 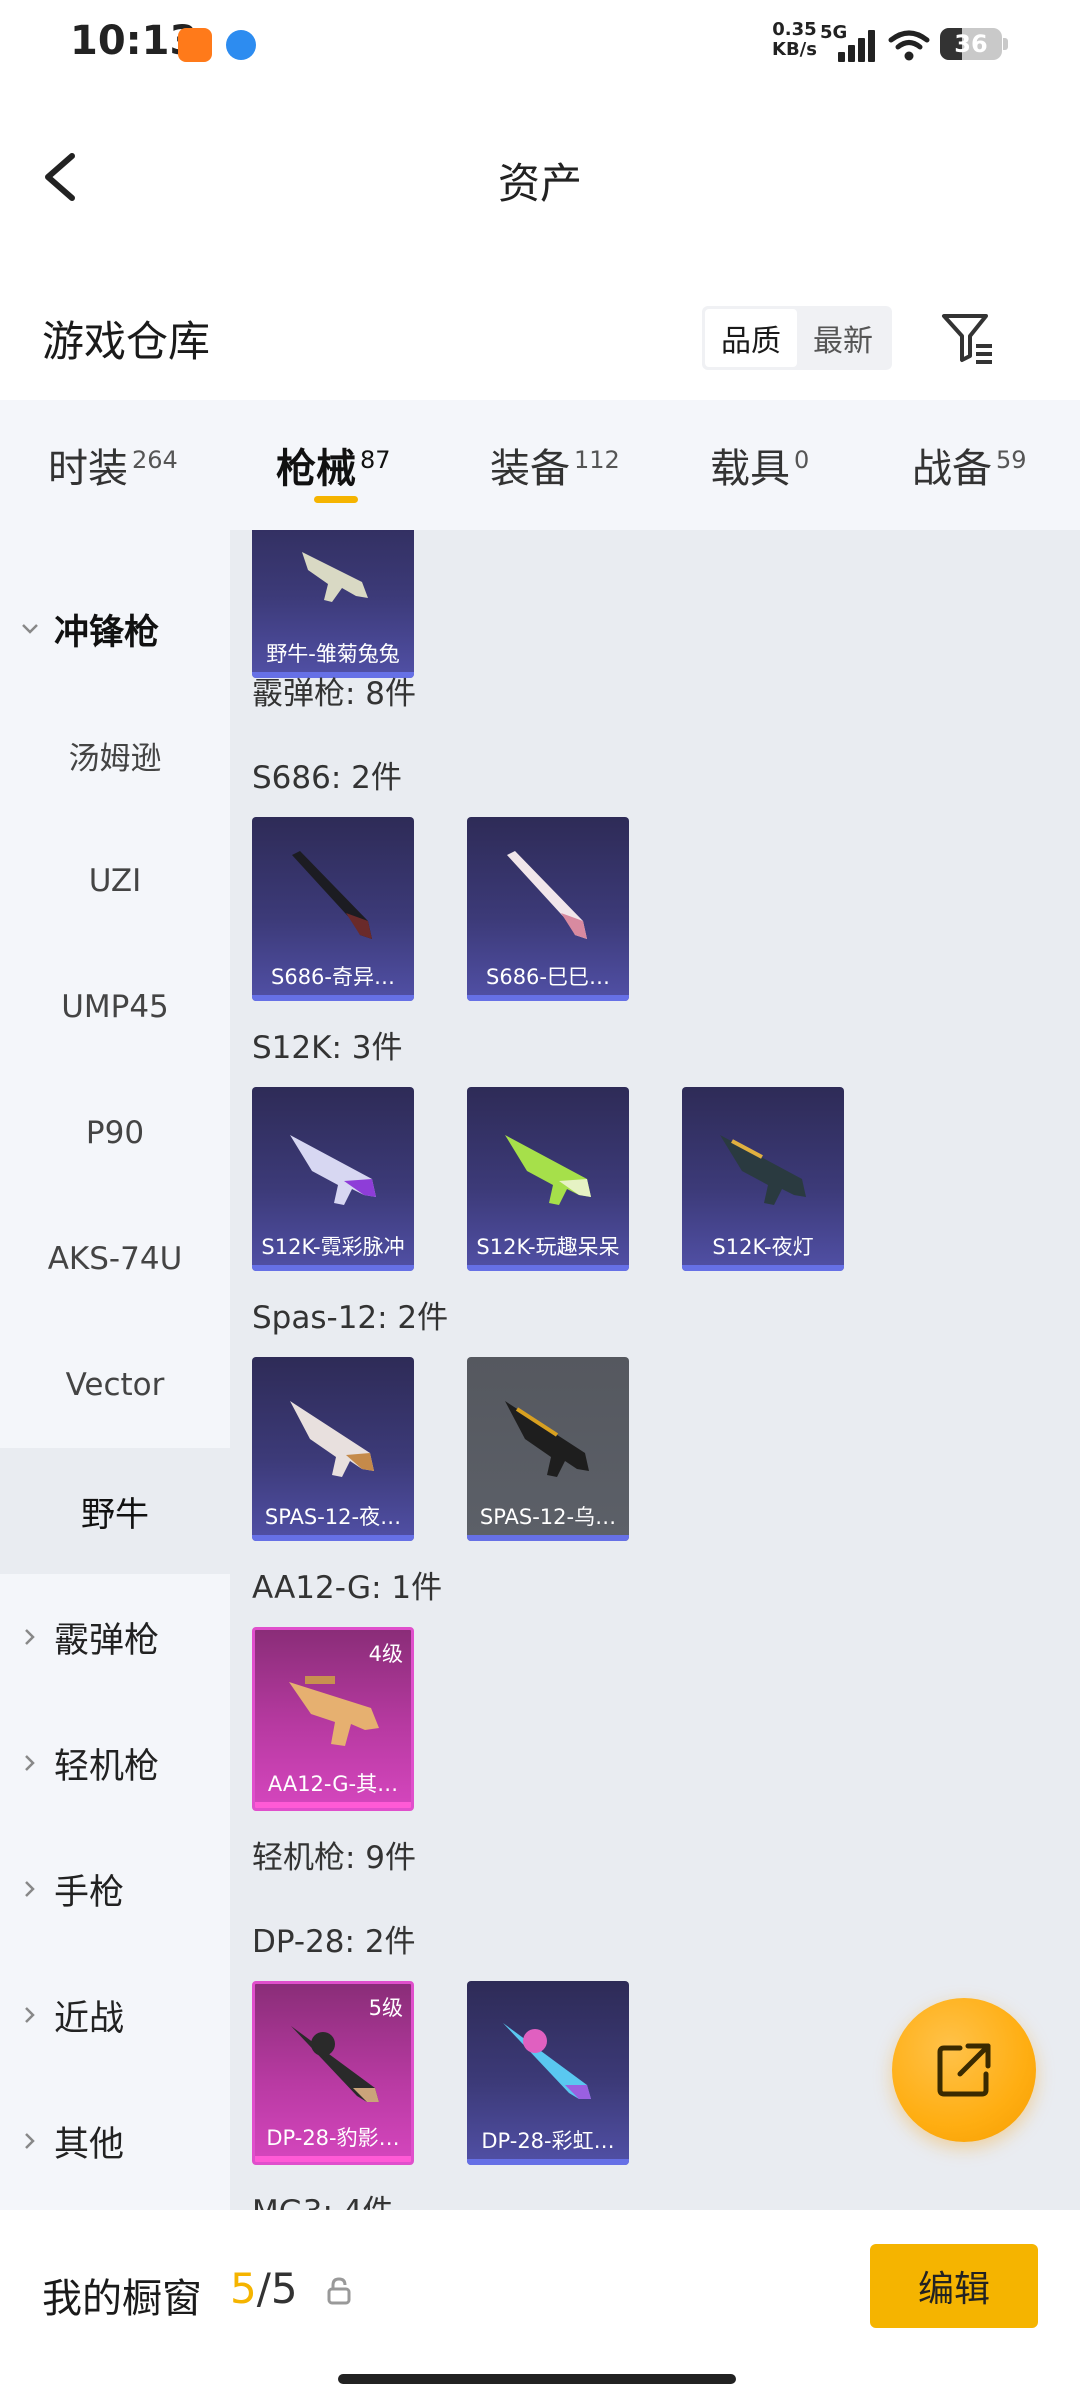 I want to click on page-title: 资产, so click(x=539, y=183).